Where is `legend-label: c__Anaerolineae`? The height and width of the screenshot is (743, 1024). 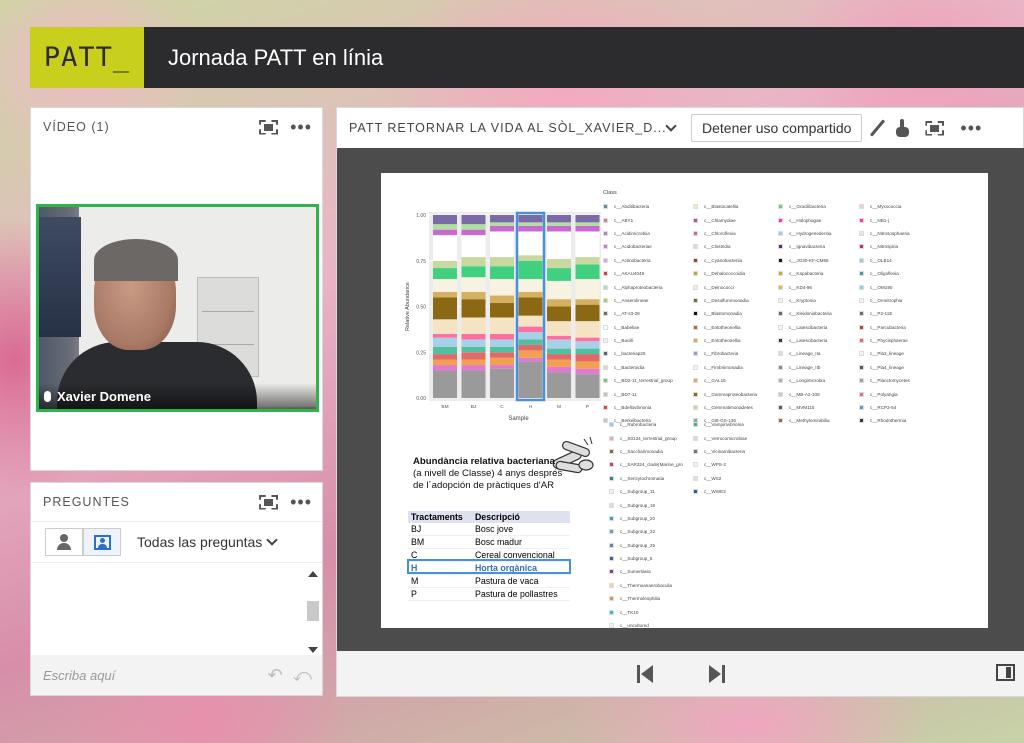 legend-label: c__Anaerolineae is located at coordinates (631, 300).